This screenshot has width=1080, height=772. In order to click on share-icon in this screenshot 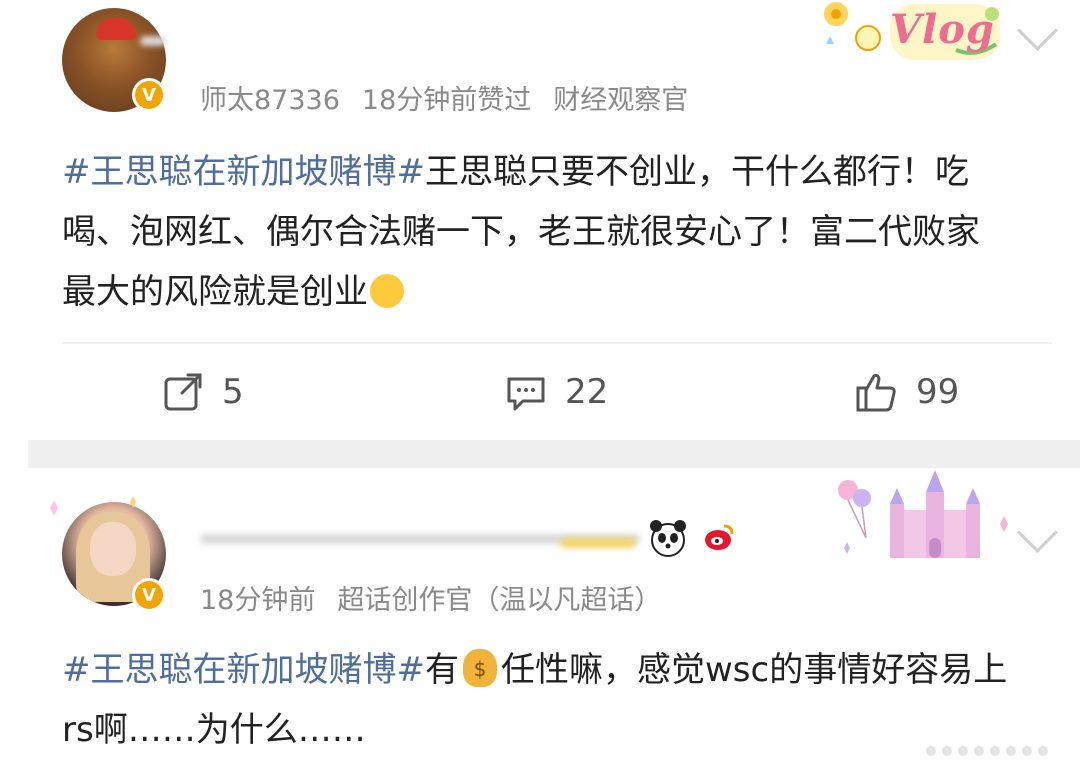, I will do `click(183, 392)`.